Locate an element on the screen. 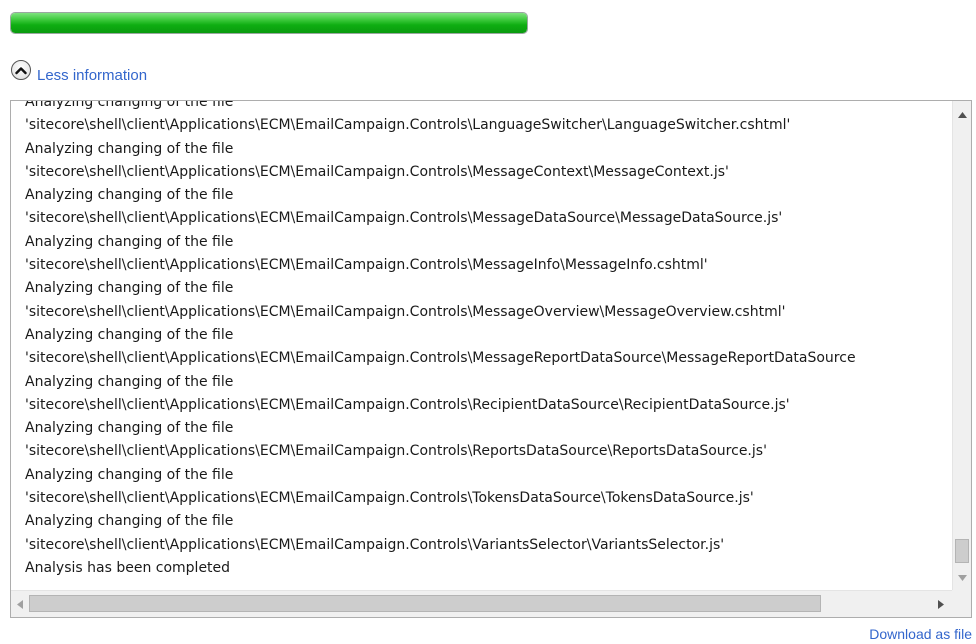 The width and height of the screenshot is (976, 644). log-line: Analysis has been completed is located at coordinates (128, 567).